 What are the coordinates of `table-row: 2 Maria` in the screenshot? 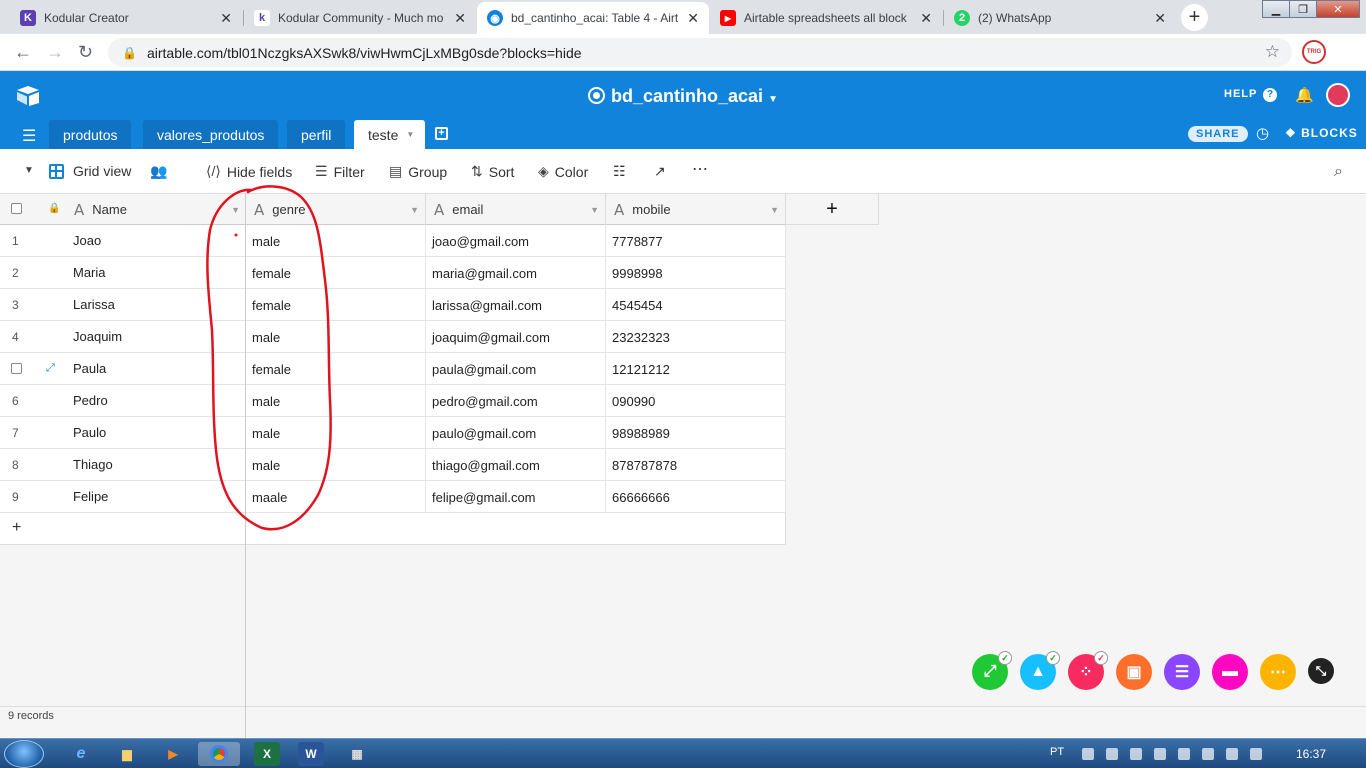 It's located at (123, 273).